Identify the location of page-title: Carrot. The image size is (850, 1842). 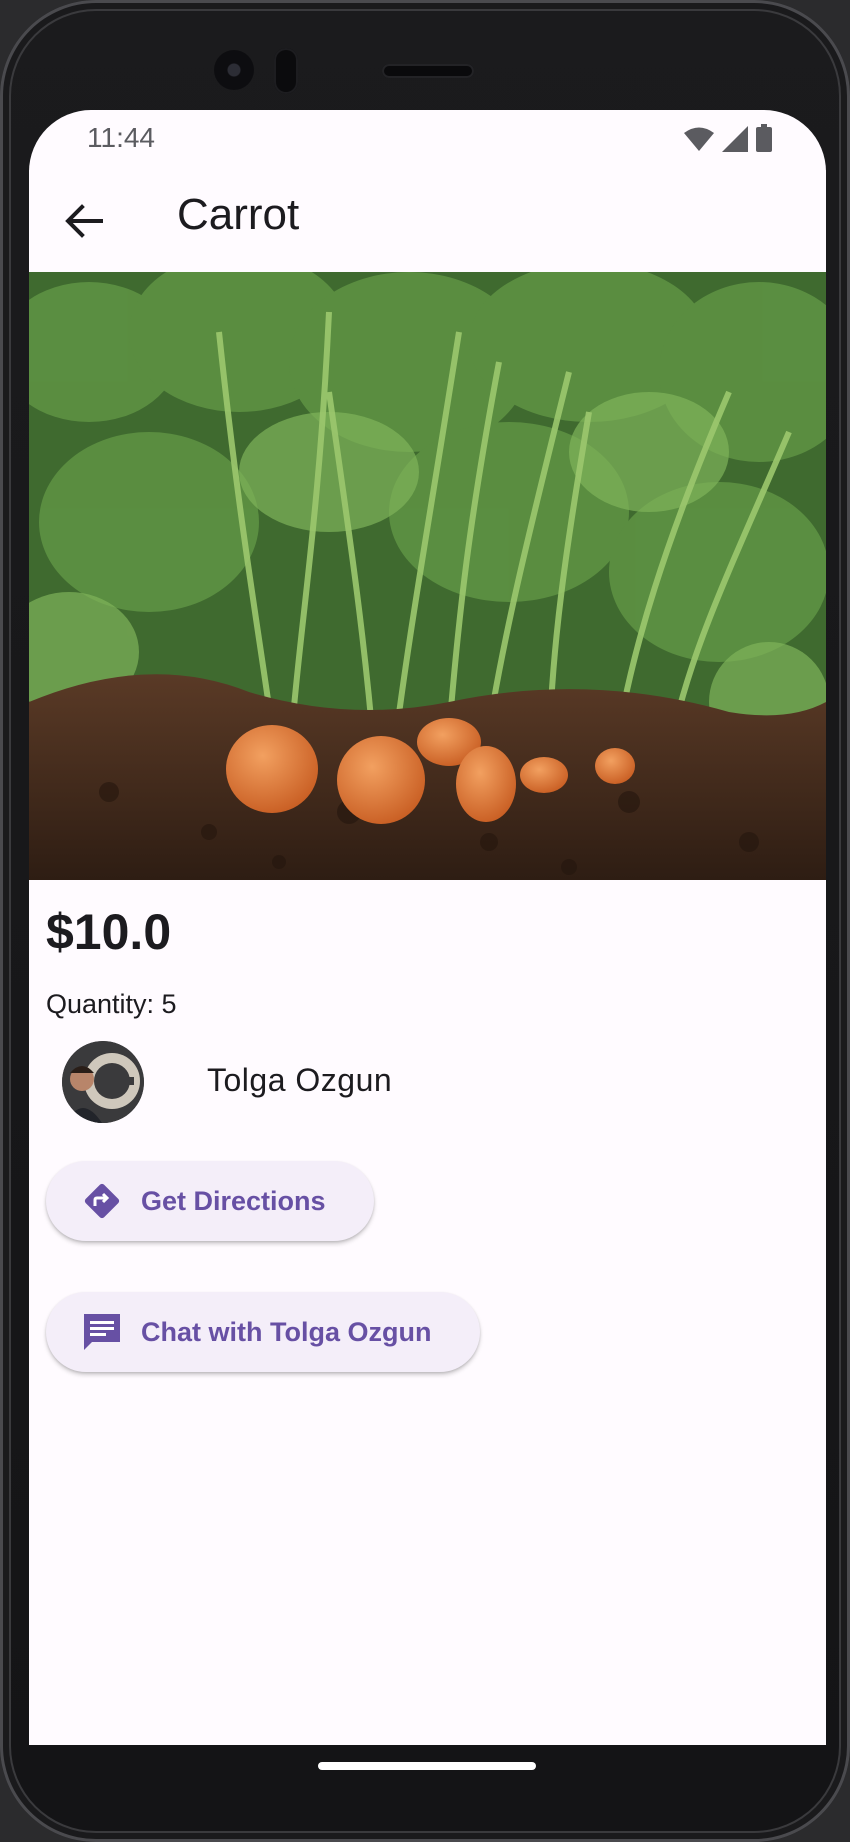
(238, 214).